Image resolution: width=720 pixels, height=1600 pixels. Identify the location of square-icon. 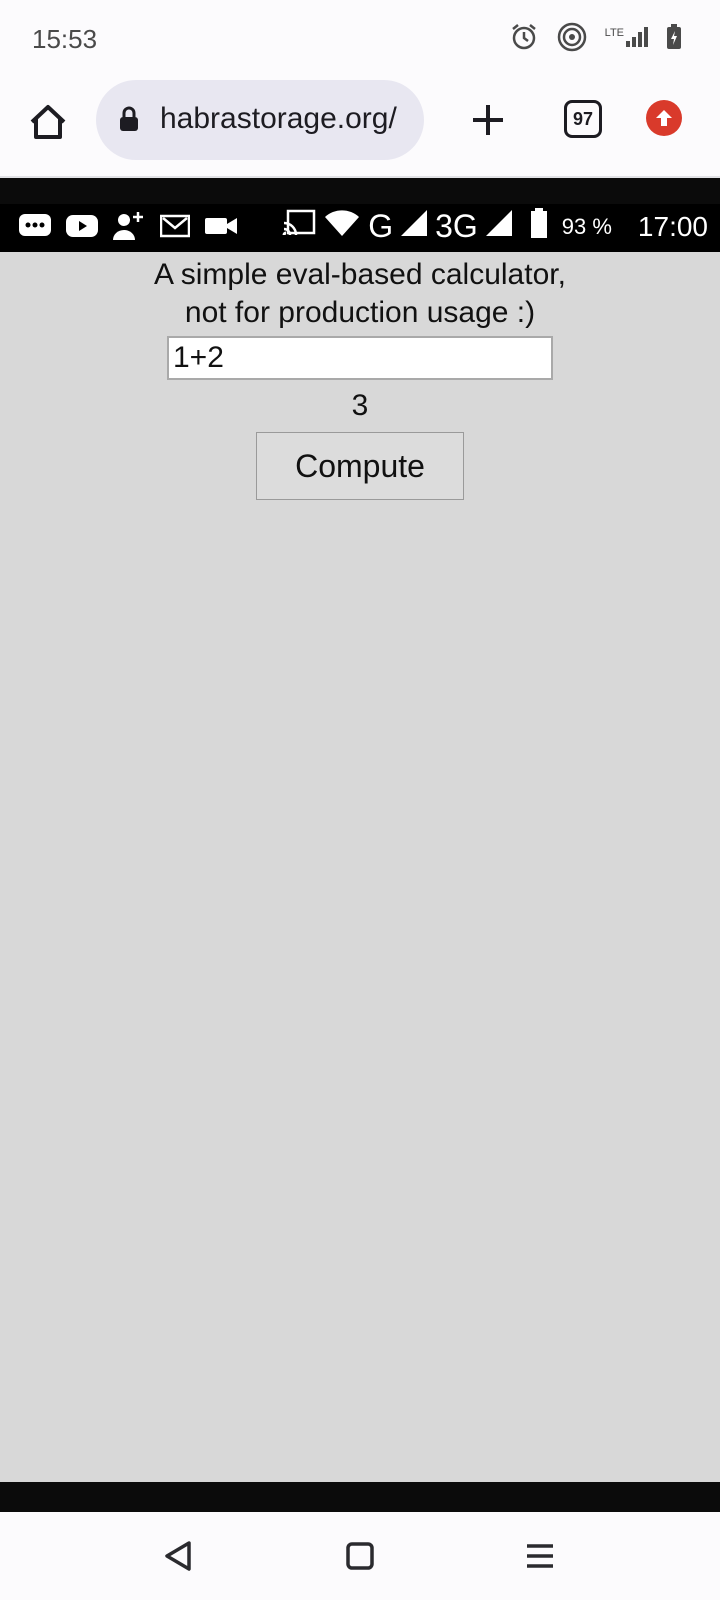
(360, 1556).